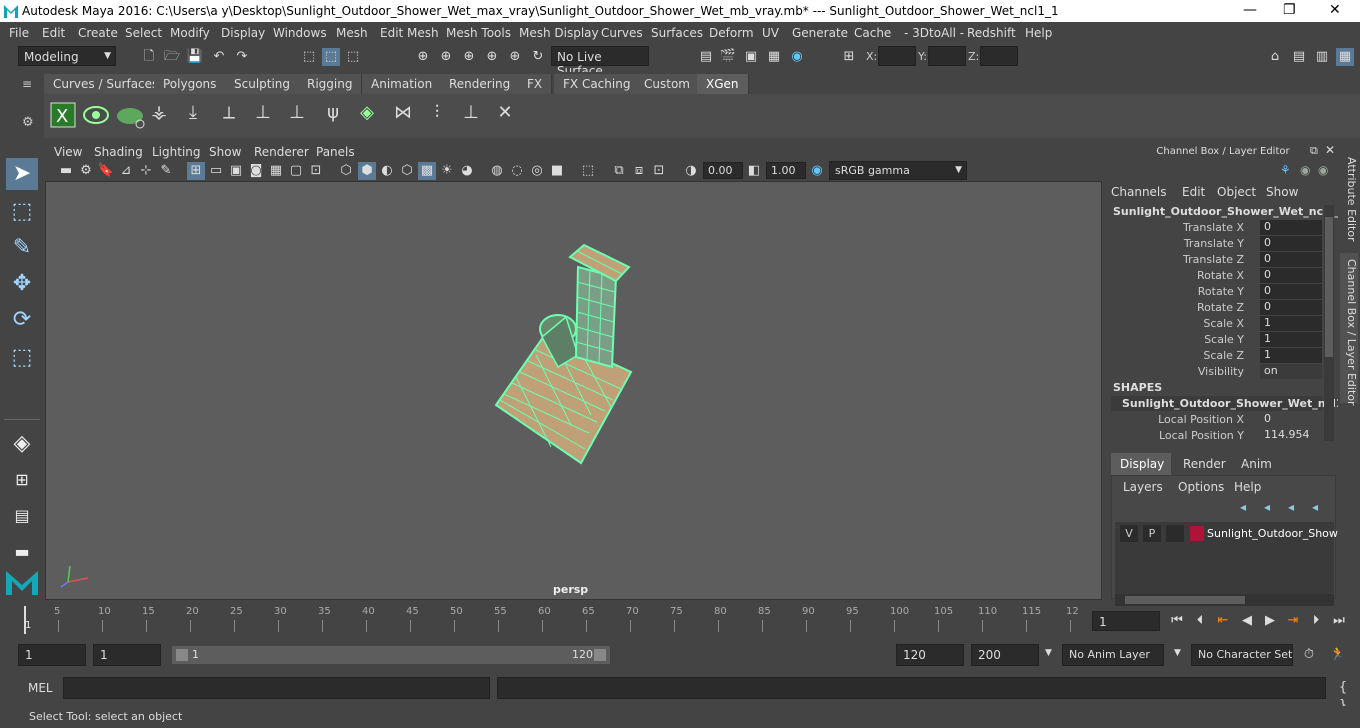 This screenshot has height=728, width=1360. What do you see at coordinates (216, 171) in the screenshot?
I see `film-gate-icon: ▭` at bounding box center [216, 171].